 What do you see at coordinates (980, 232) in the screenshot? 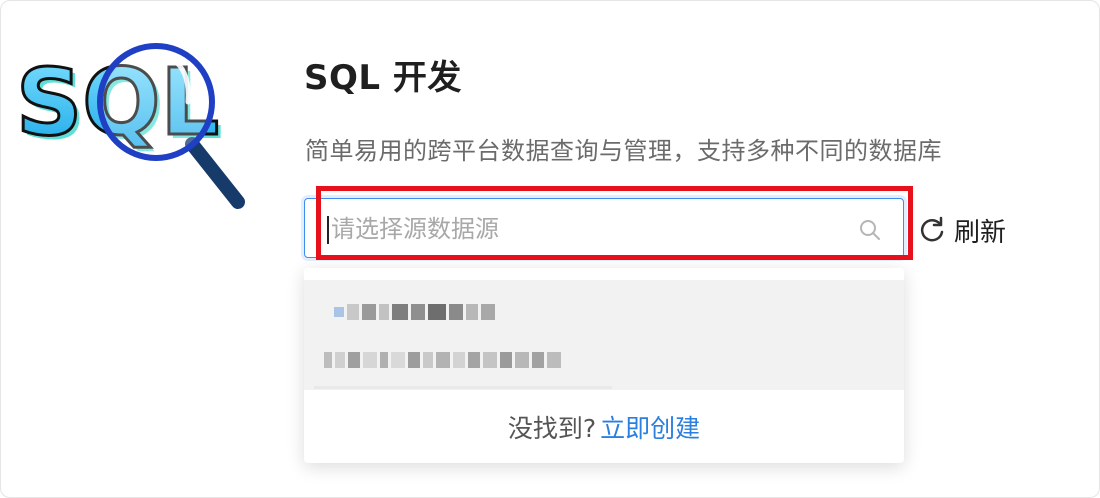
I see `refresh-label: 刷新` at bounding box center [980, 232].